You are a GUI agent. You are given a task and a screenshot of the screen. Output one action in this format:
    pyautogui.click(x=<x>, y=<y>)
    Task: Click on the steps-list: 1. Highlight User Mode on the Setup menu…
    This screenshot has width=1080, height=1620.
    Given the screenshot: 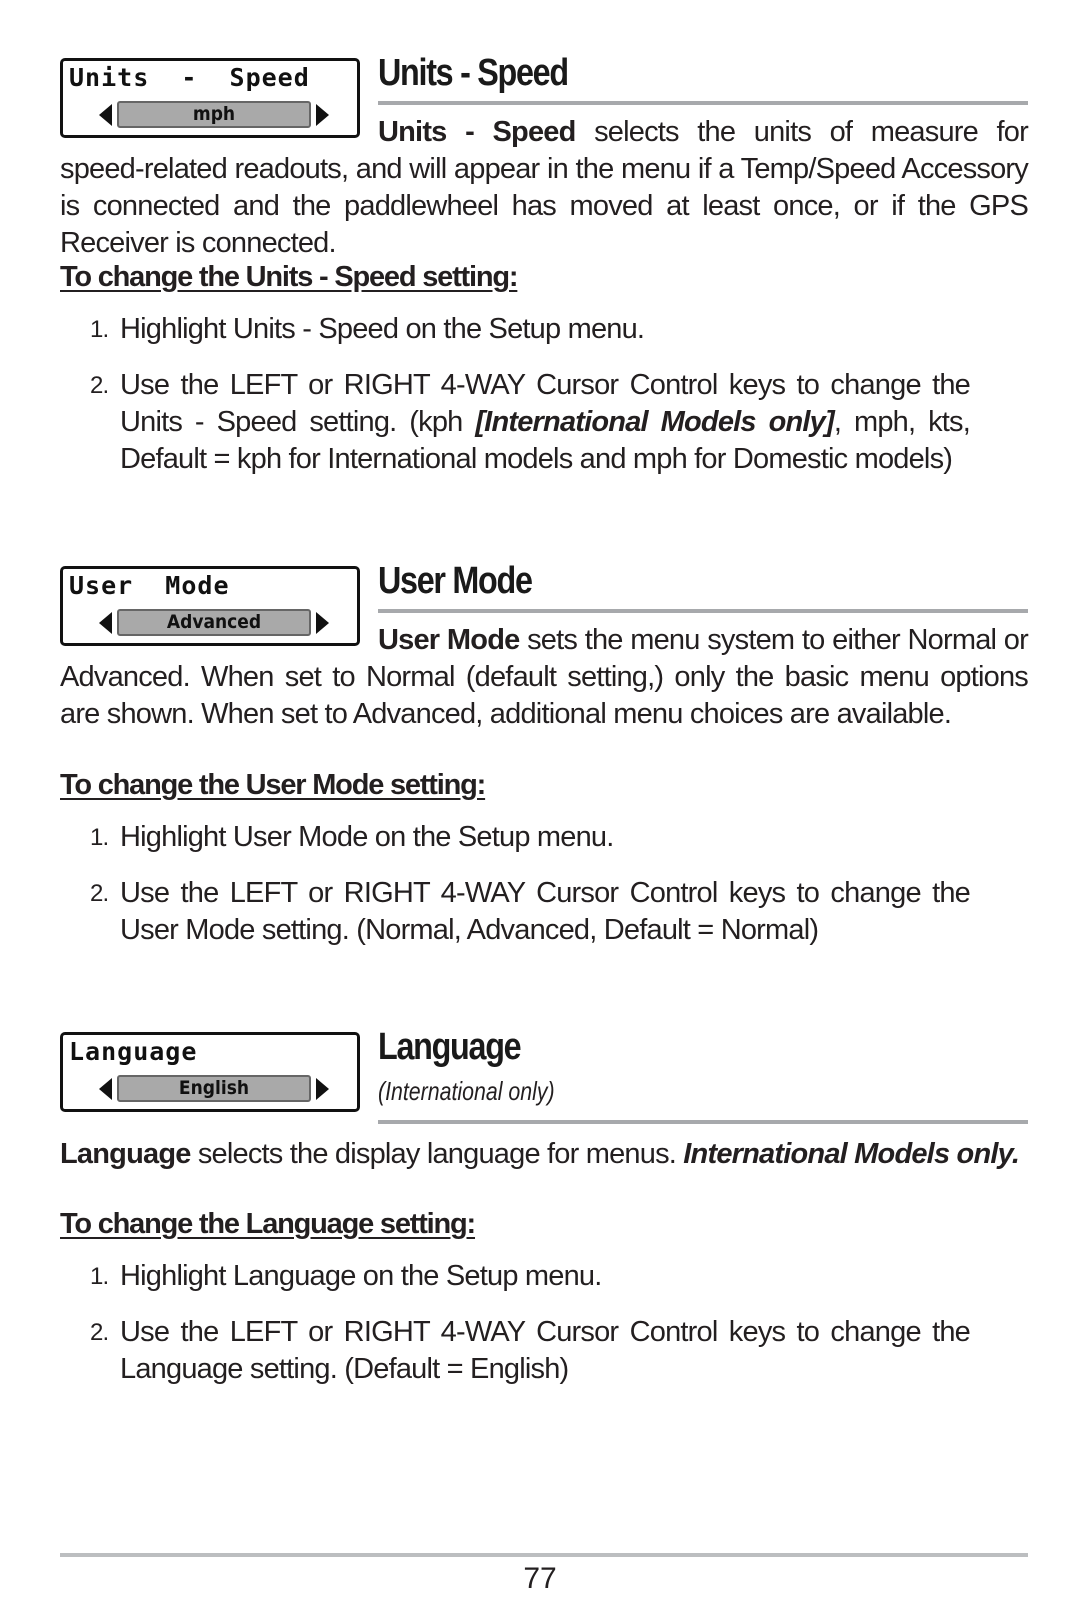 What is the action you would take?
    pyautogui.click(x=530, y=893)
    